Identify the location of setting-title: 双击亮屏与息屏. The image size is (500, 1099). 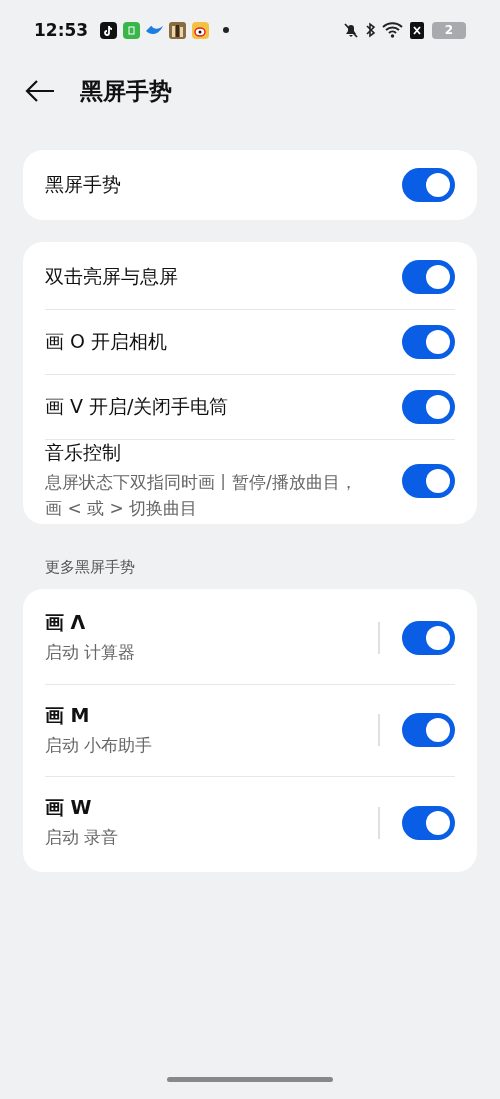
(112, 276).